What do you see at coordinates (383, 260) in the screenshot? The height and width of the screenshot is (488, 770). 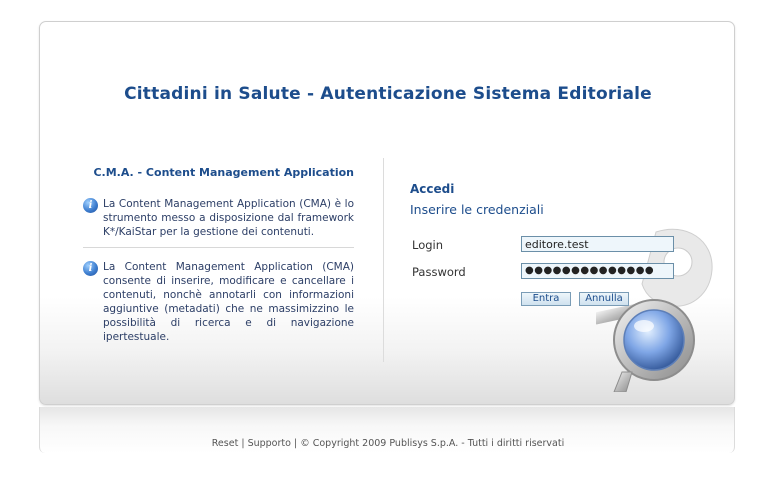 I see `vertical-divider` at bounding box center [383, 260].